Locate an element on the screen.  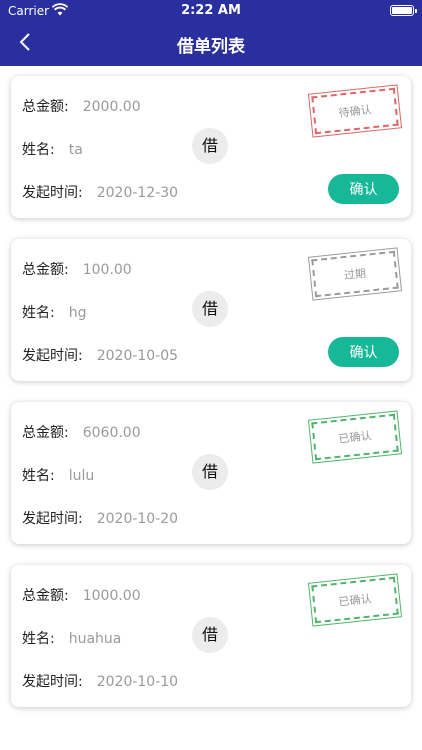
status-stamp: 待确认 is located at coordinates (355, 111).